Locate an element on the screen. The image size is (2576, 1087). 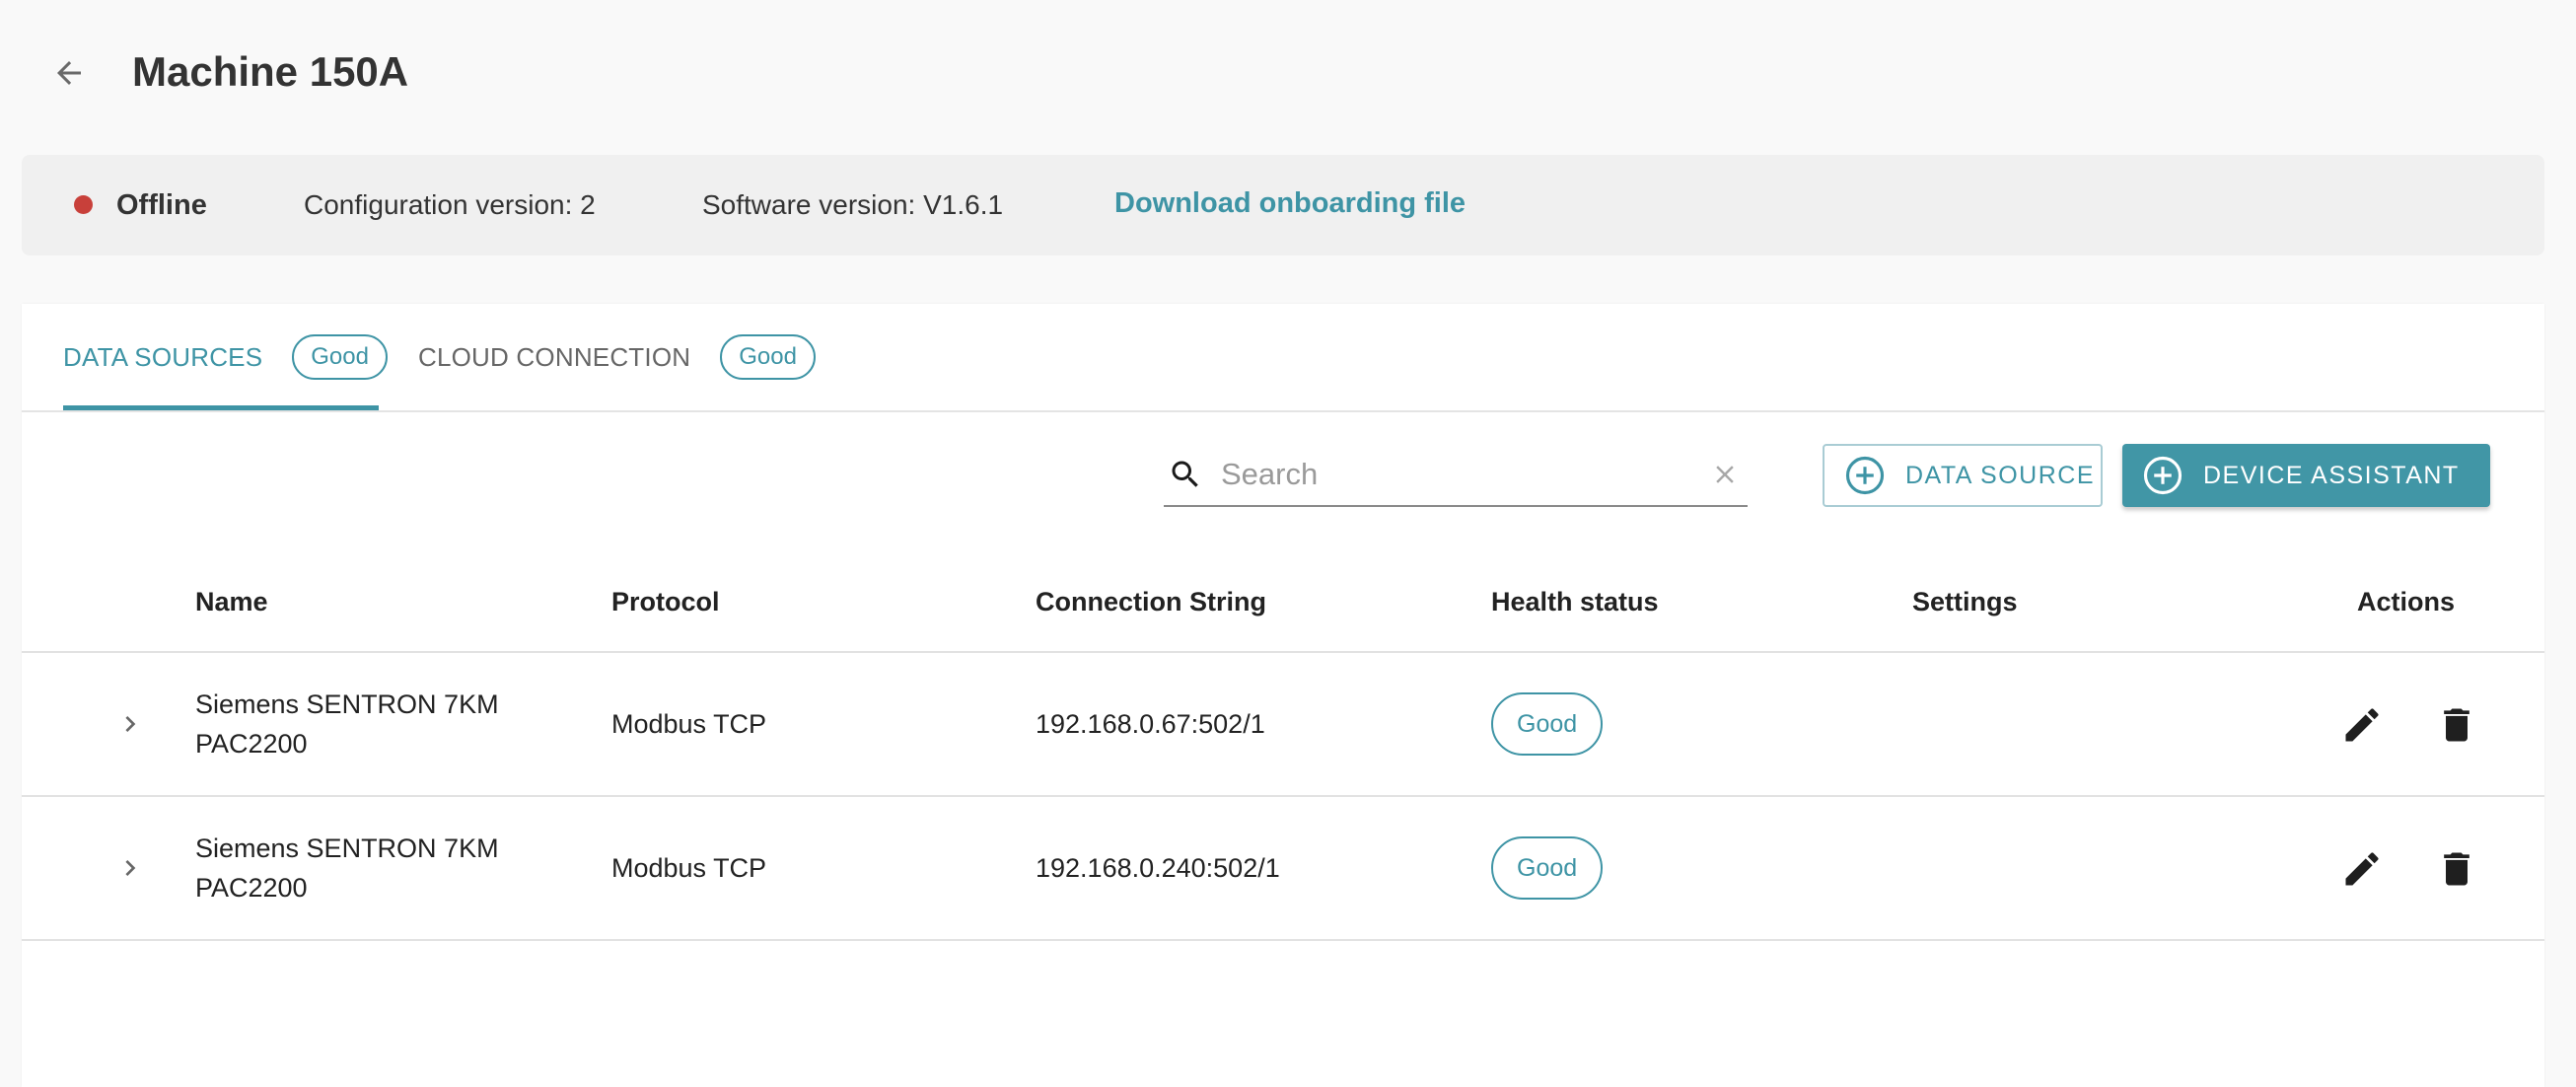
tab-data-sources: DATA SOURCES Good is located at coordinates (225, 357).